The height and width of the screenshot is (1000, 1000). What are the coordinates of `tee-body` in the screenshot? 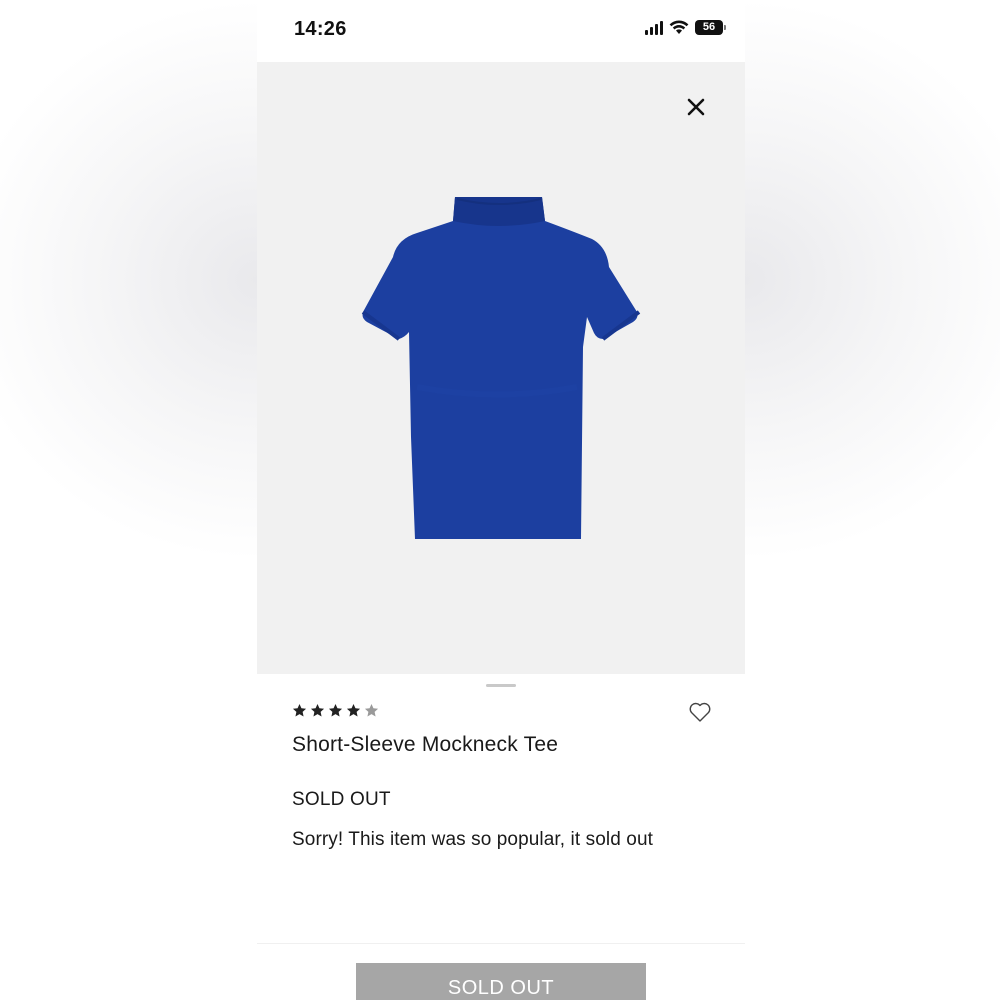 It's located at (500, 368).